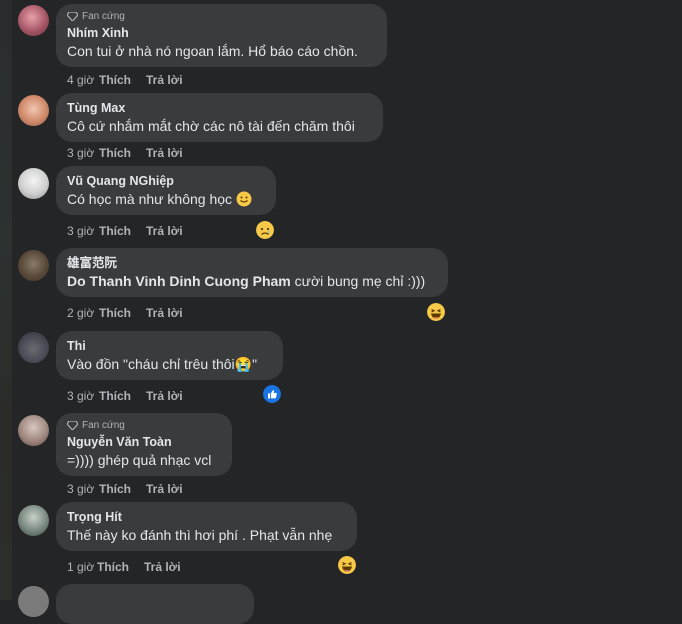  I want to click on timestamp: 1 giờ, so click(82, 567).